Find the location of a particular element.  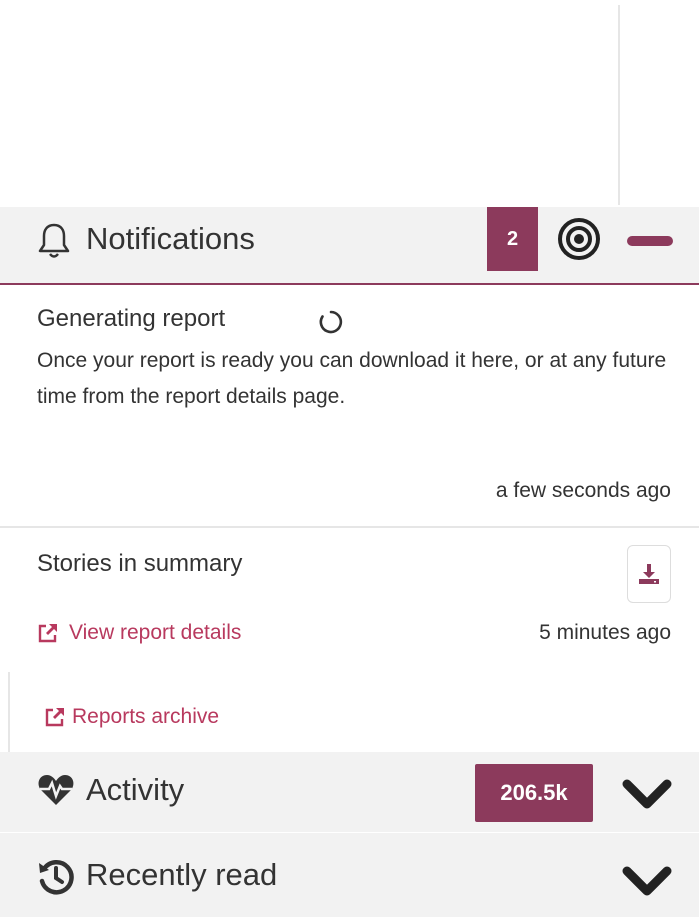

download-icon is located at coordinates (649, 574).